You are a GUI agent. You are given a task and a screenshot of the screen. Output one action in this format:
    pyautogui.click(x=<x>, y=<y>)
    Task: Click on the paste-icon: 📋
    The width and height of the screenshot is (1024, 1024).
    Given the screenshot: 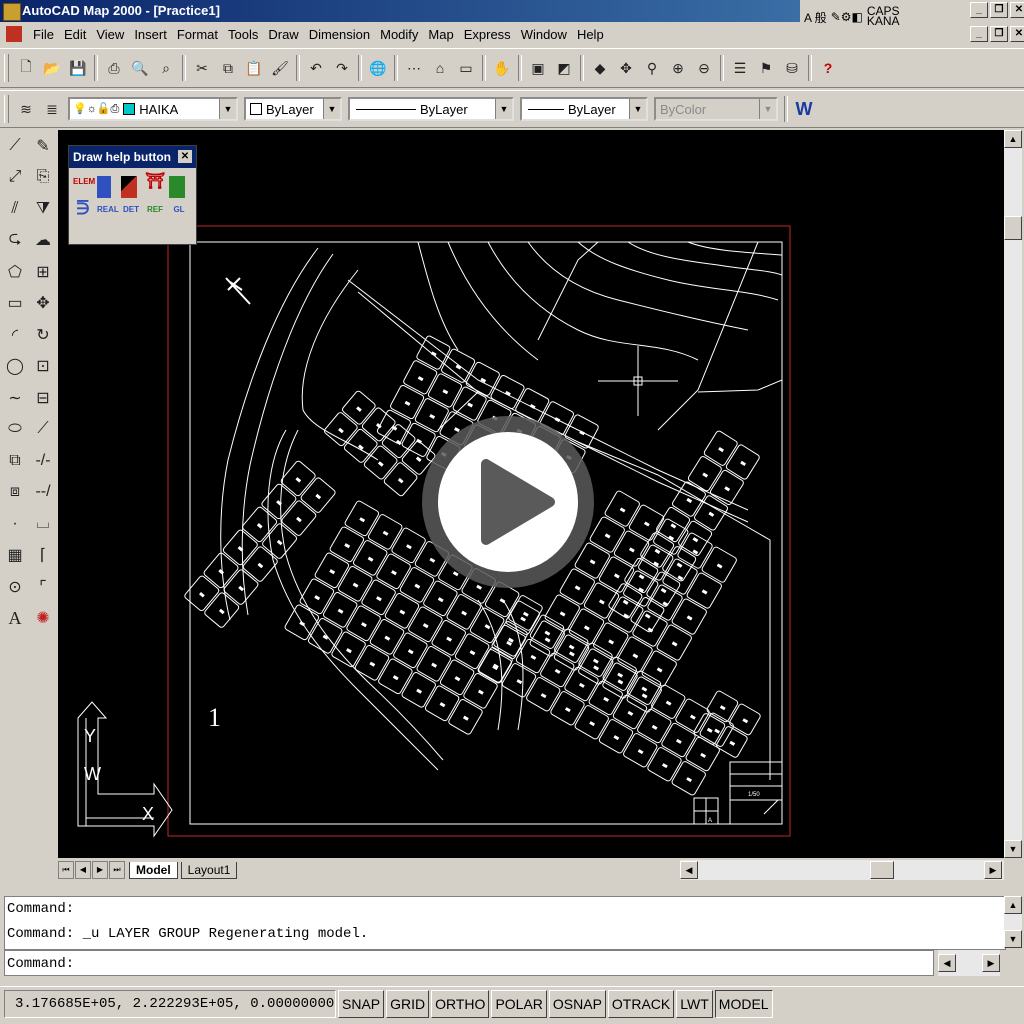 What is the action you would take?
    pyautogui.click(x=254, y=68)
    